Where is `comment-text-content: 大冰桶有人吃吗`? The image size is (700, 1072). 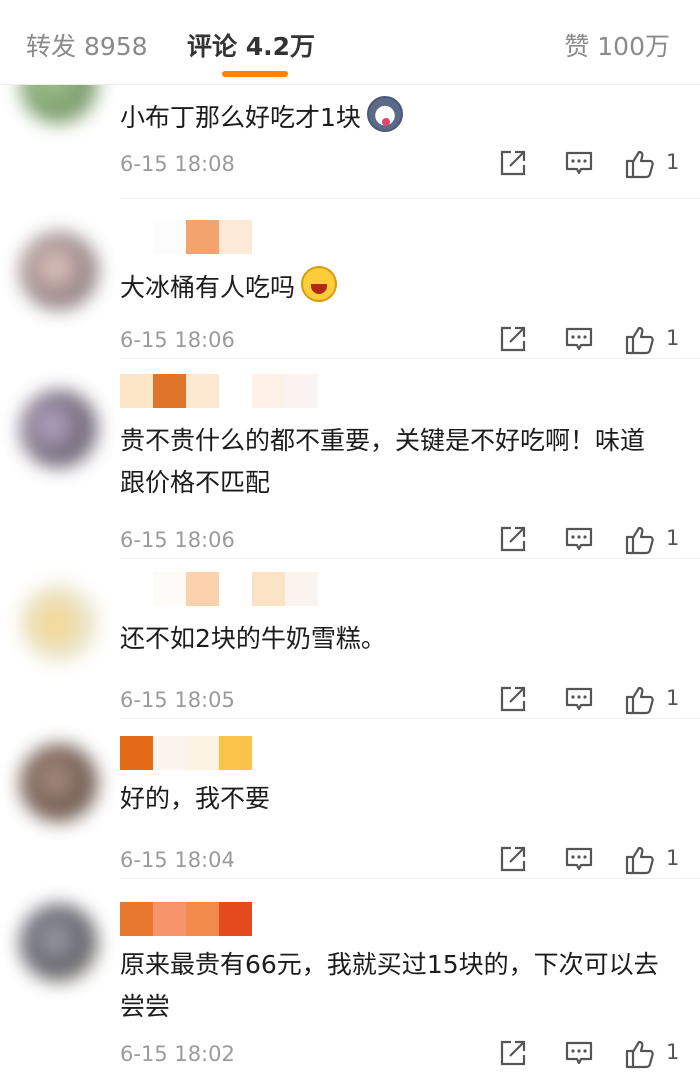
comment-text-content: 大冰桶有人吃吗 is located at coordinates (208, 287).